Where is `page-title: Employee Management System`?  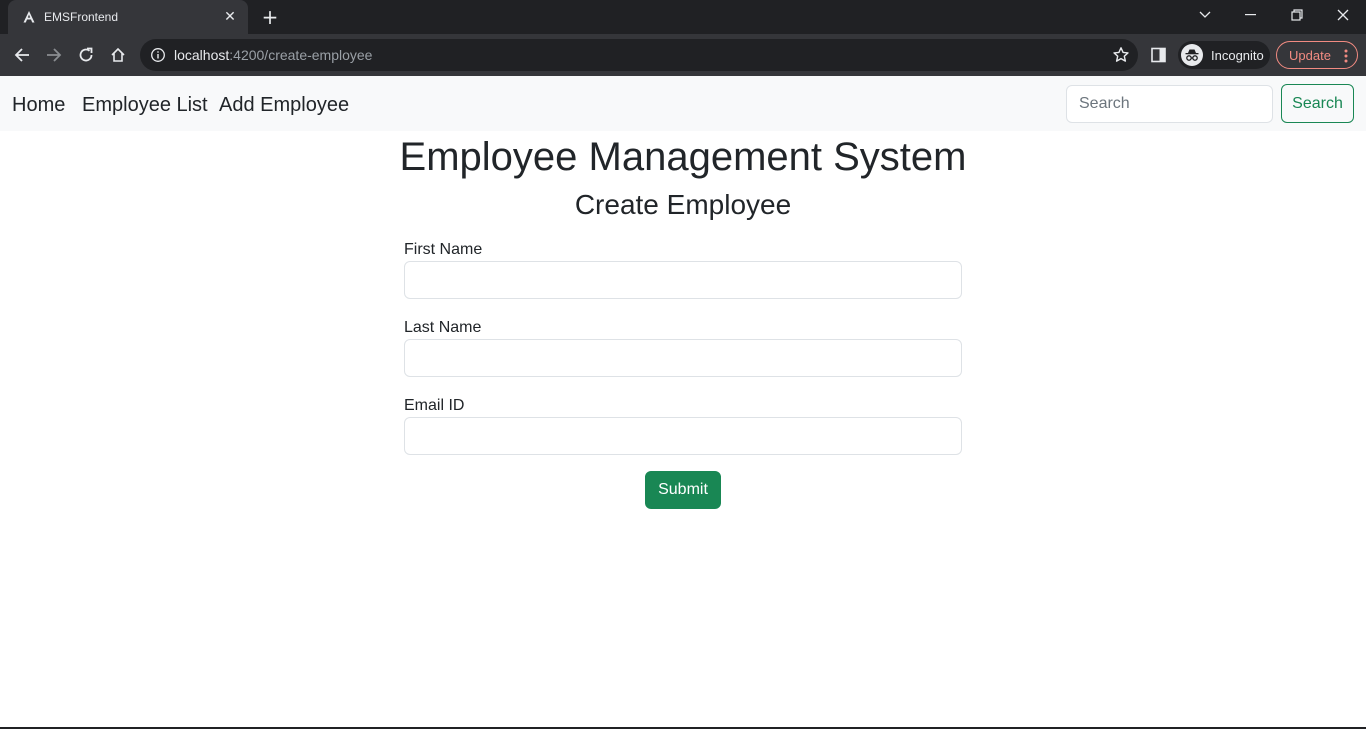 page-title: Employee Management System is located at coordinates (683, 157).